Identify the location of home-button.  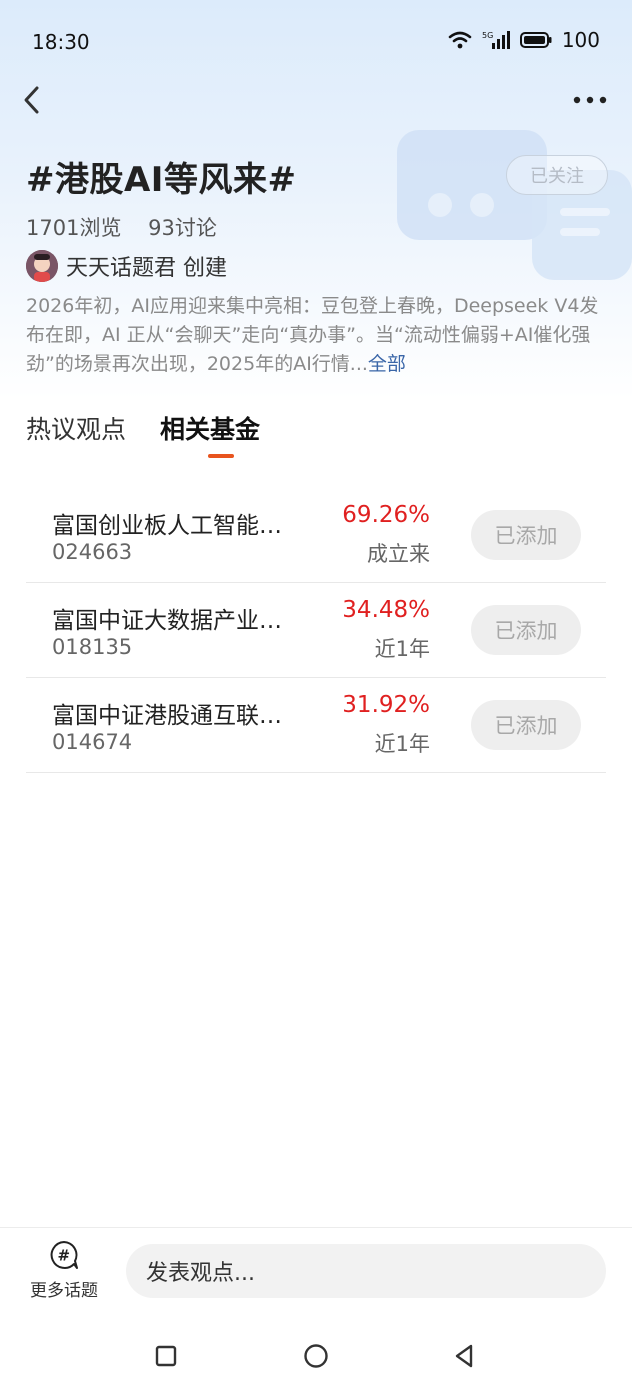
(316, 1356).